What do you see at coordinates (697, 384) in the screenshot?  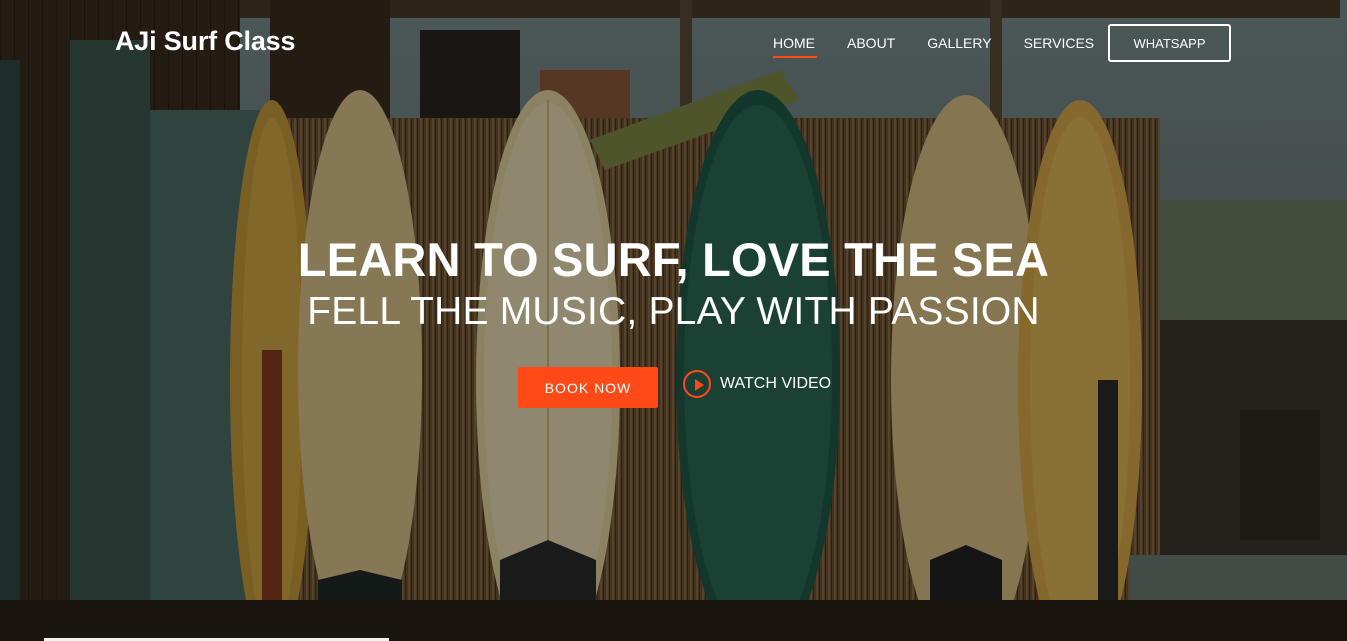 I see `play-circle-icon` at bounding box center [697, 384].